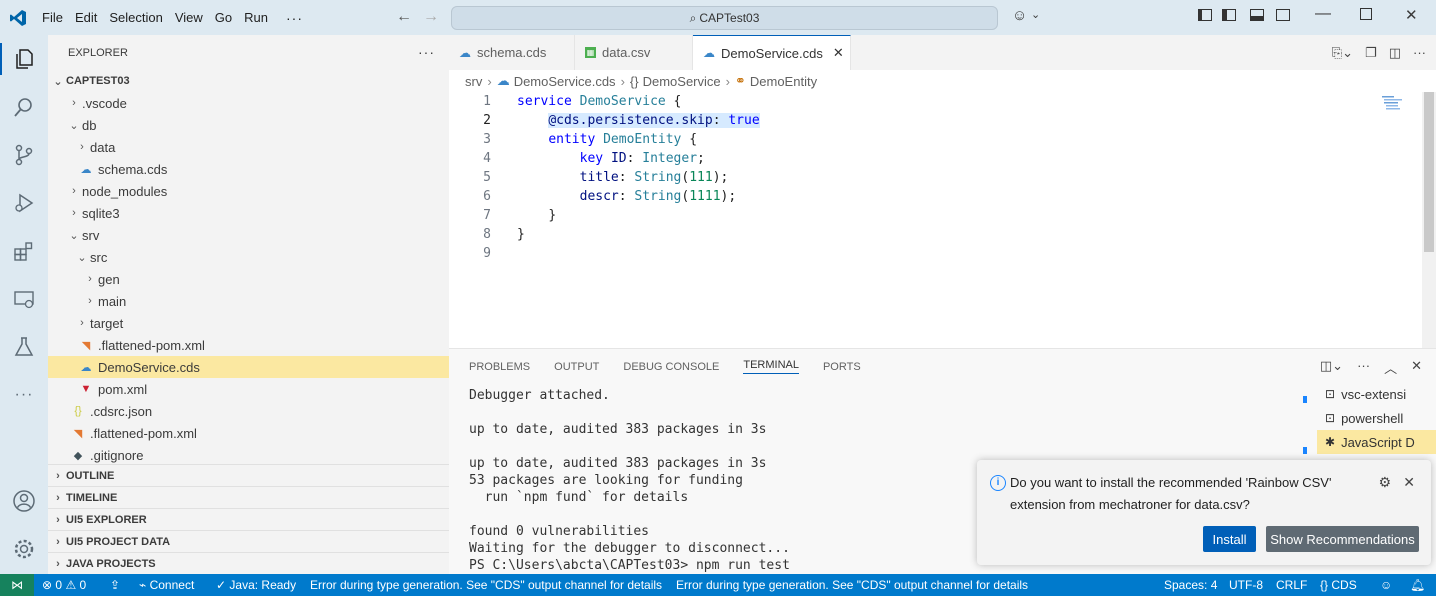 This screenshot has height=596, width=1436. What do you see at coordinates (24, 251) in the screenshot?
I see `extensions-icon` at bounding box center [24, 251].